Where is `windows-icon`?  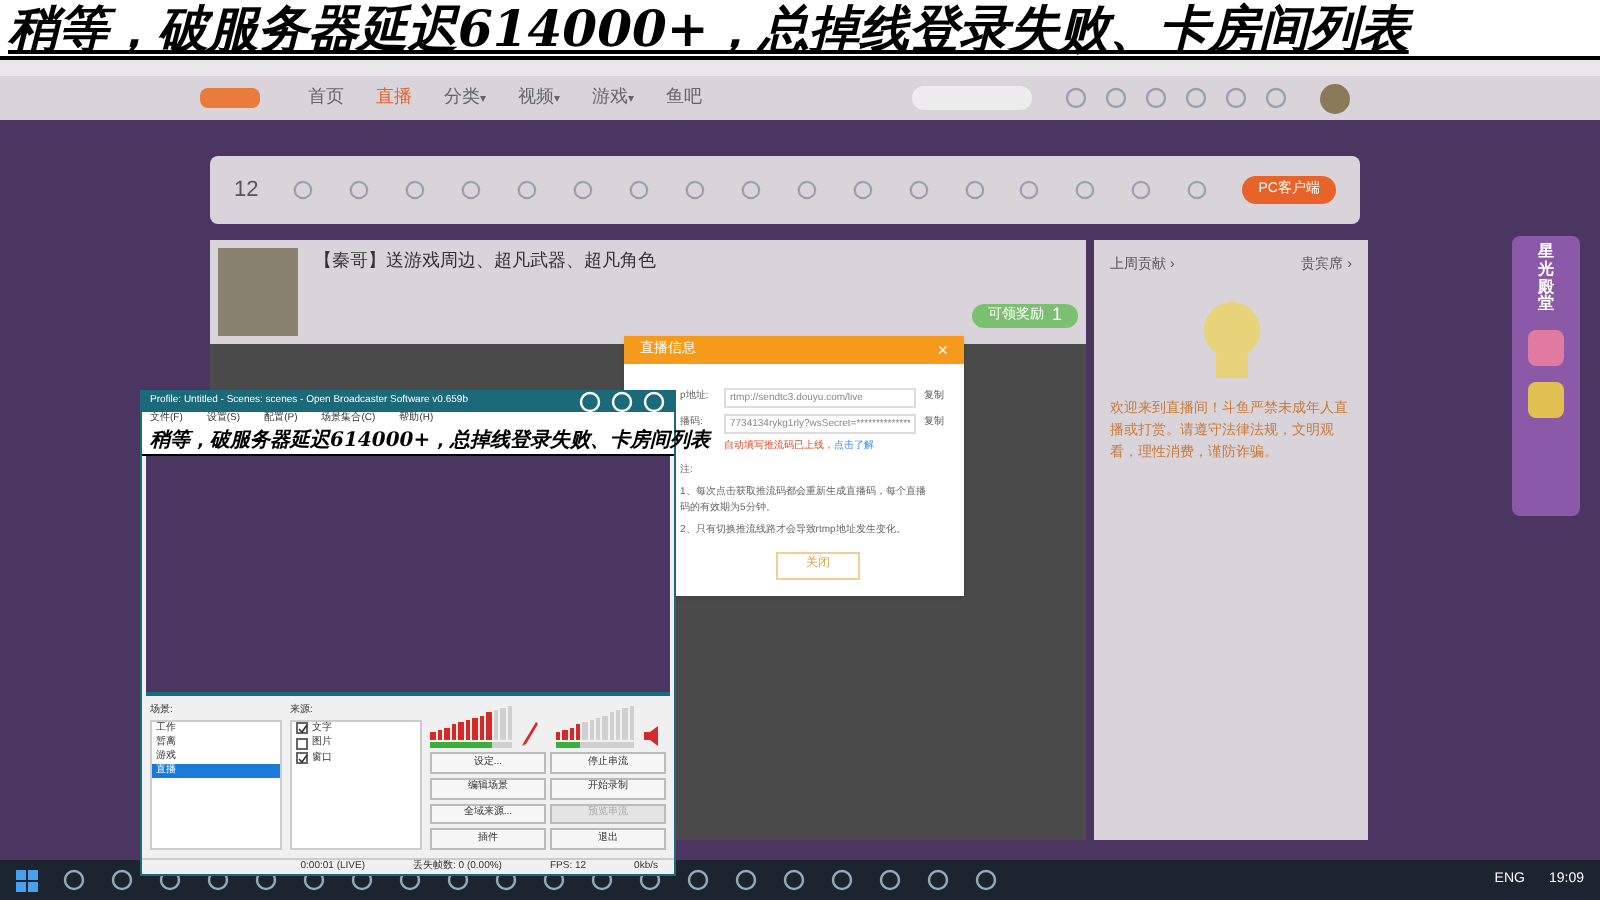
windows-icon is located at coordinates (27, 880).